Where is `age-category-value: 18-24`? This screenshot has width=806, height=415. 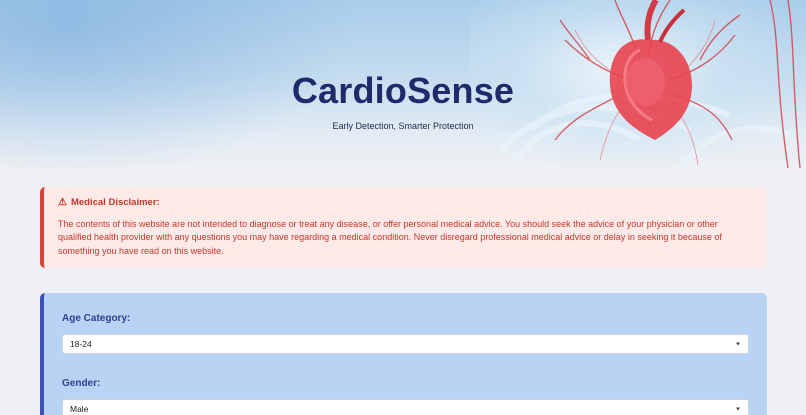 age-category-value: 18-24 is located at coordinates (81, 344).